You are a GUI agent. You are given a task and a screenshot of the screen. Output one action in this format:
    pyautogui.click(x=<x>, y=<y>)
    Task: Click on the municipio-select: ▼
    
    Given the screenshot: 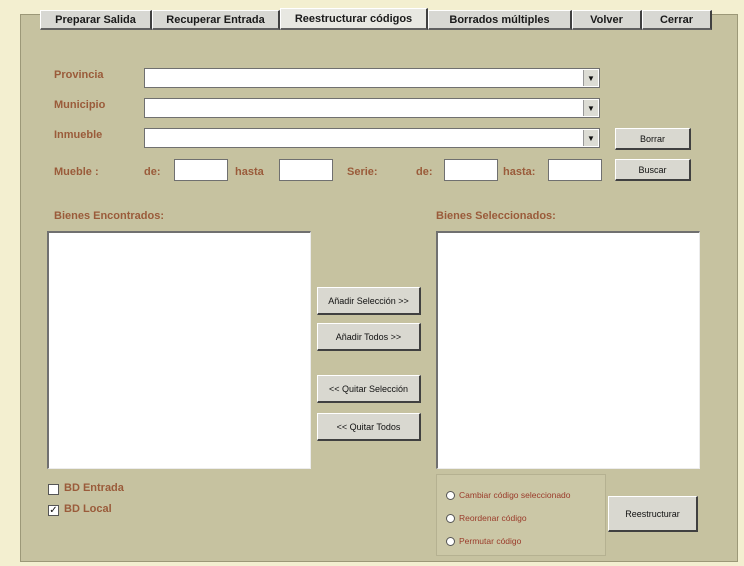 What is the action you would take?
    pyautogui.click(x=372, y=108)
    